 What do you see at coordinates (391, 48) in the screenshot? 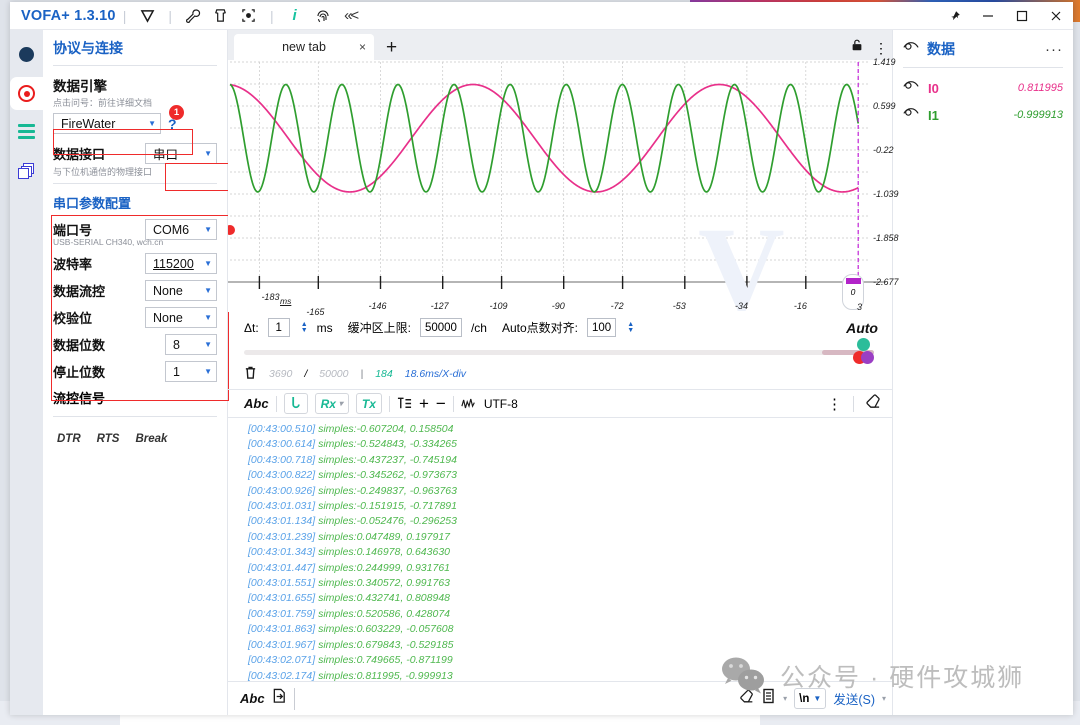
I see `add-tab-button: +` at bounding box center [391, 48].